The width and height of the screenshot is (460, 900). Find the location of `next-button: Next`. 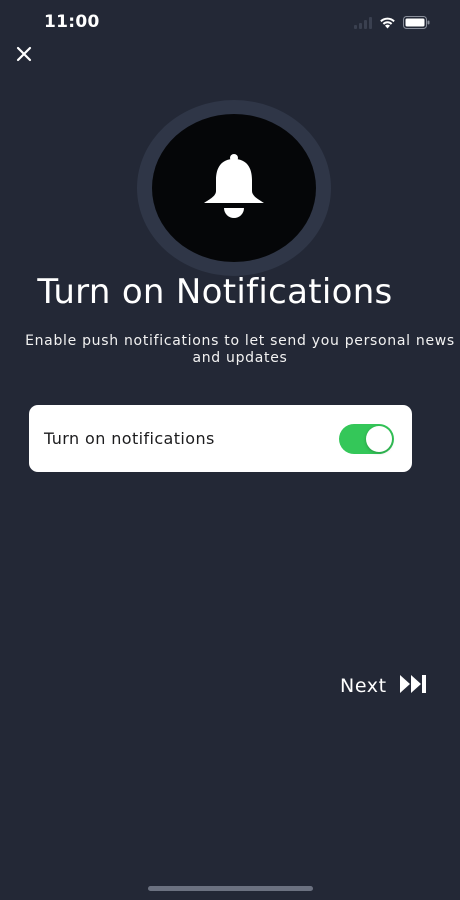

next-button: Next is located at coordinates (383, 686).